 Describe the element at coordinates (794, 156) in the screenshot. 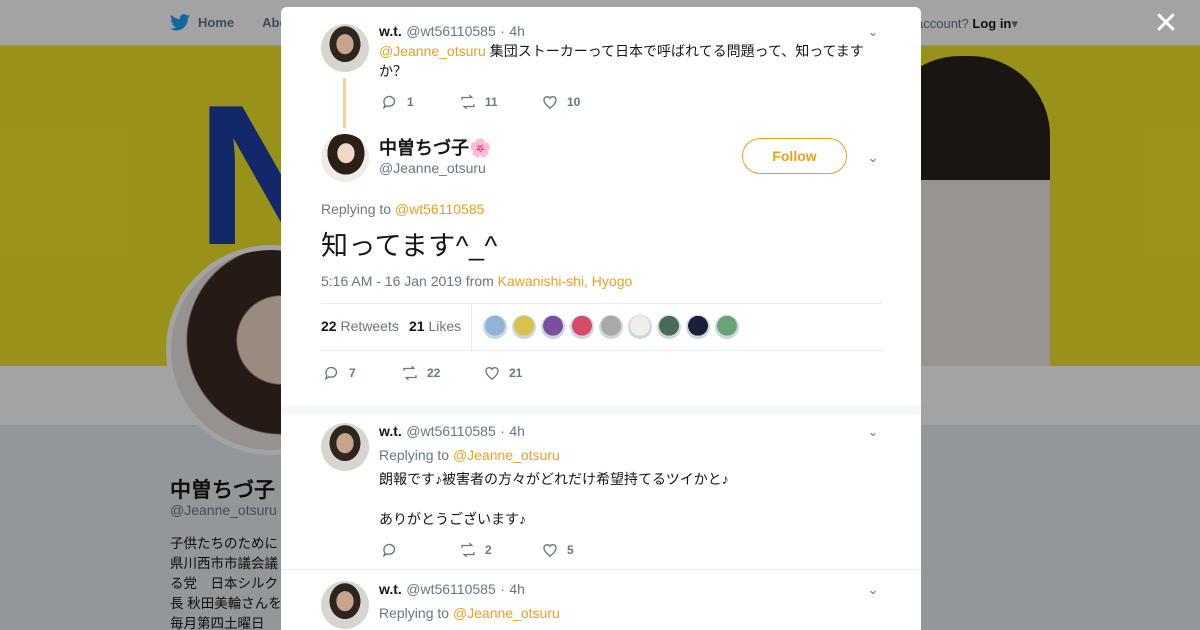

I see `follow-button: Follow` at that location.